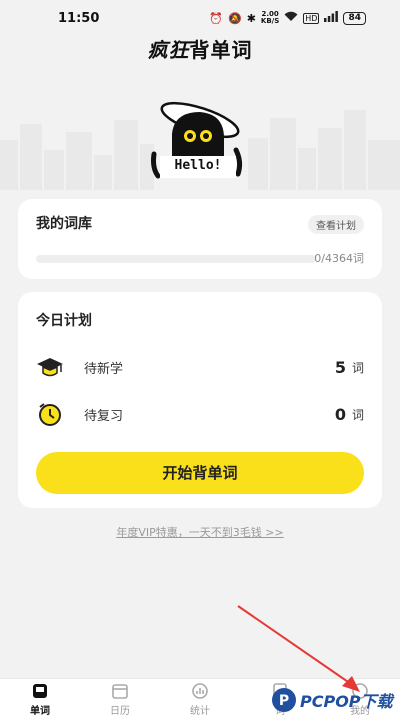 This screenshot has height=720, width=400. What do you see at coordinates (200, 473) in the screenshot?
I see `start-learning-button: 开始背单词` at bounding box center [200, 473].